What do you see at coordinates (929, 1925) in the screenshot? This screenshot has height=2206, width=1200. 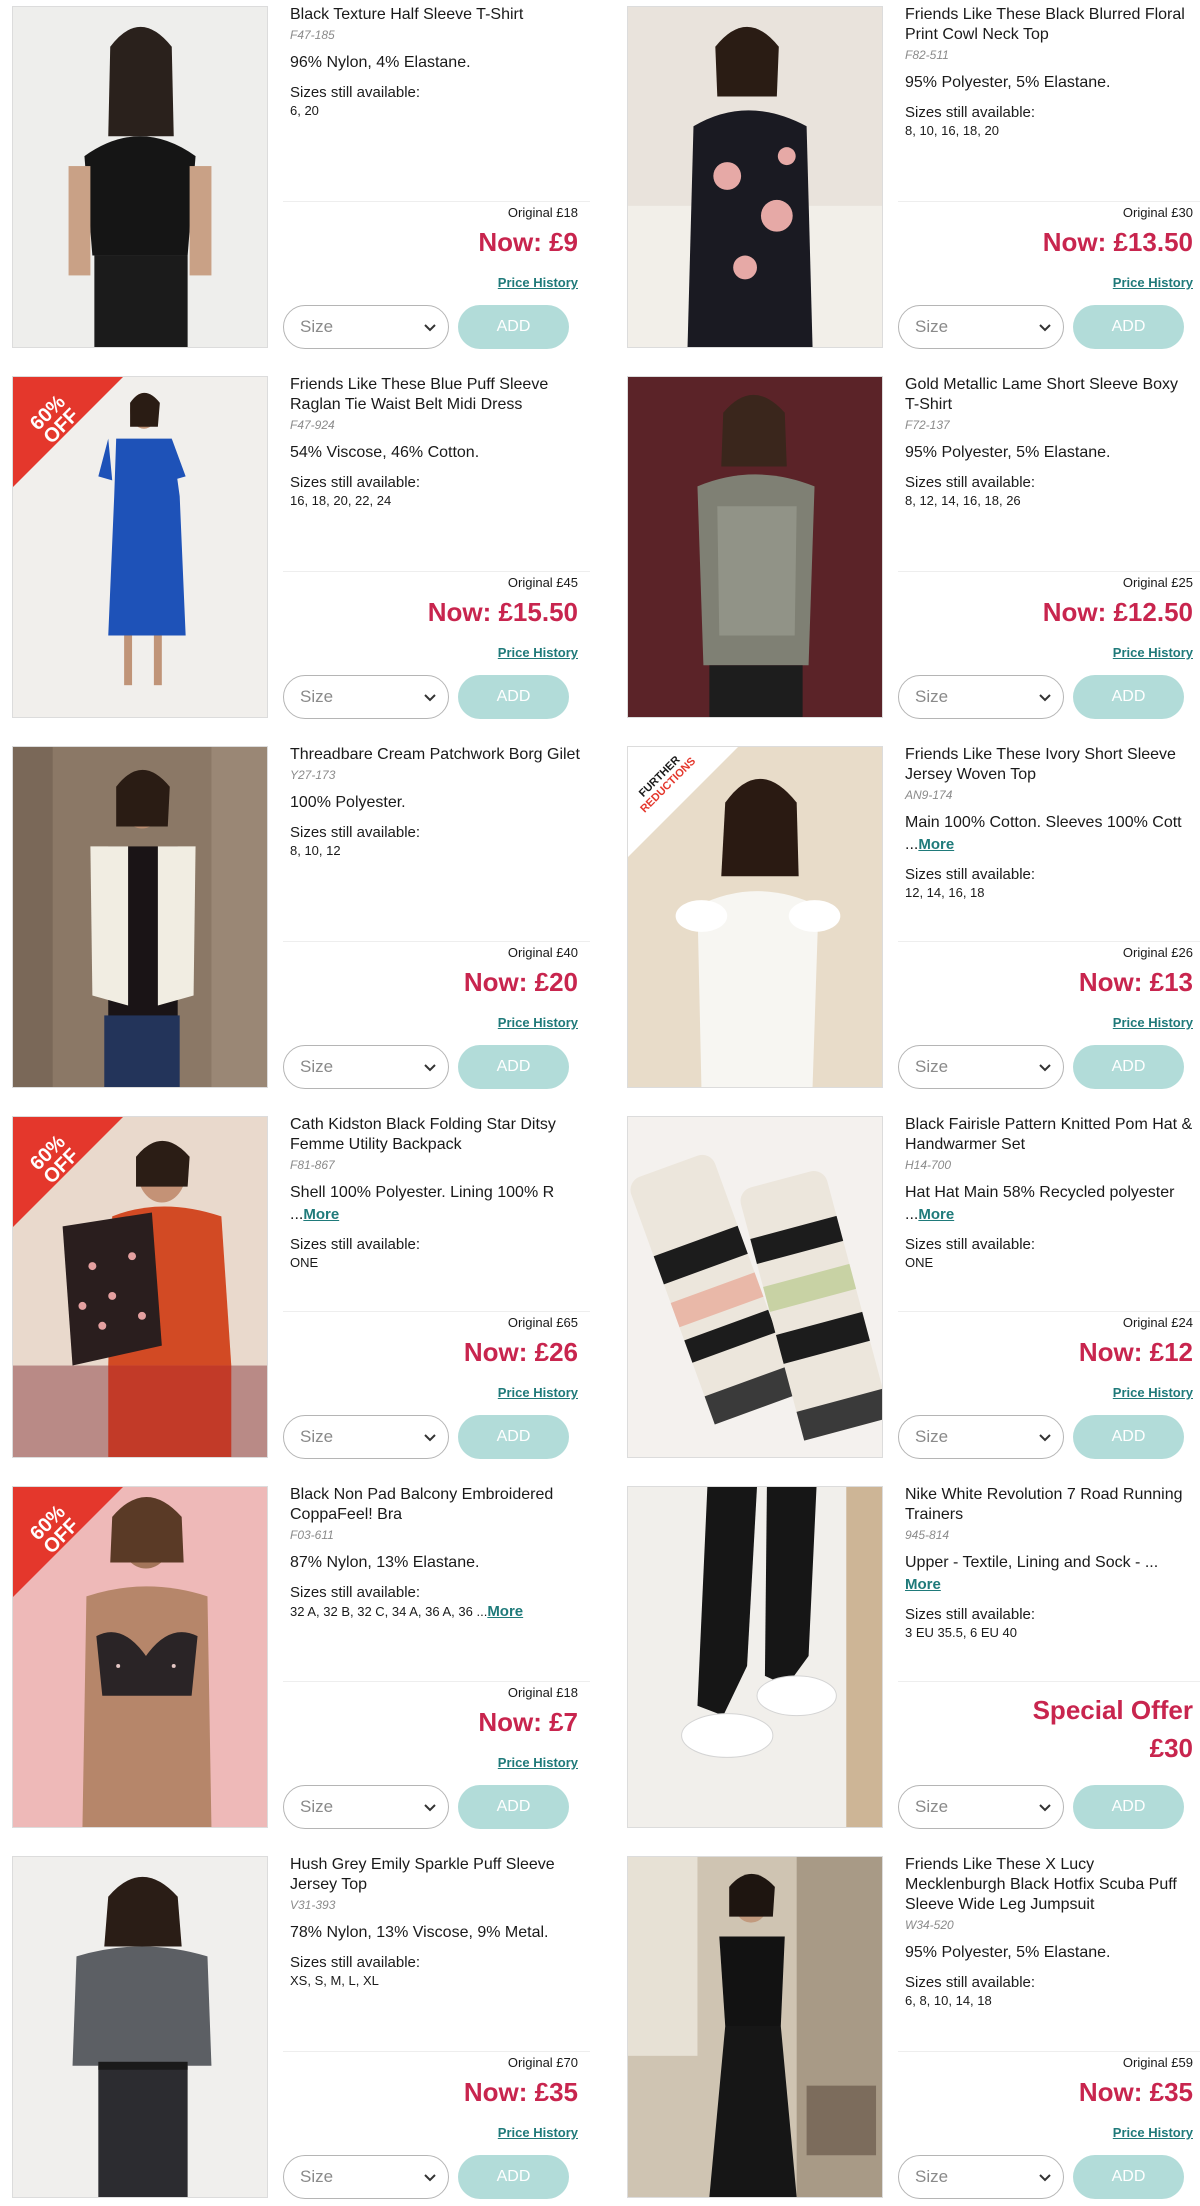 I see `product-code: W34-520` at bounding box center [929, 1925].